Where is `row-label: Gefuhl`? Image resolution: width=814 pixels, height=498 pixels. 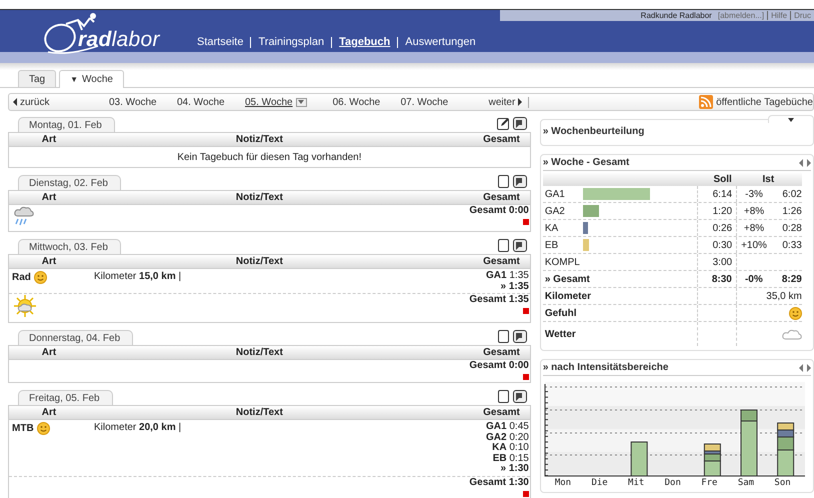
row-label: Gefuhl is located at coordinates (620, 313).